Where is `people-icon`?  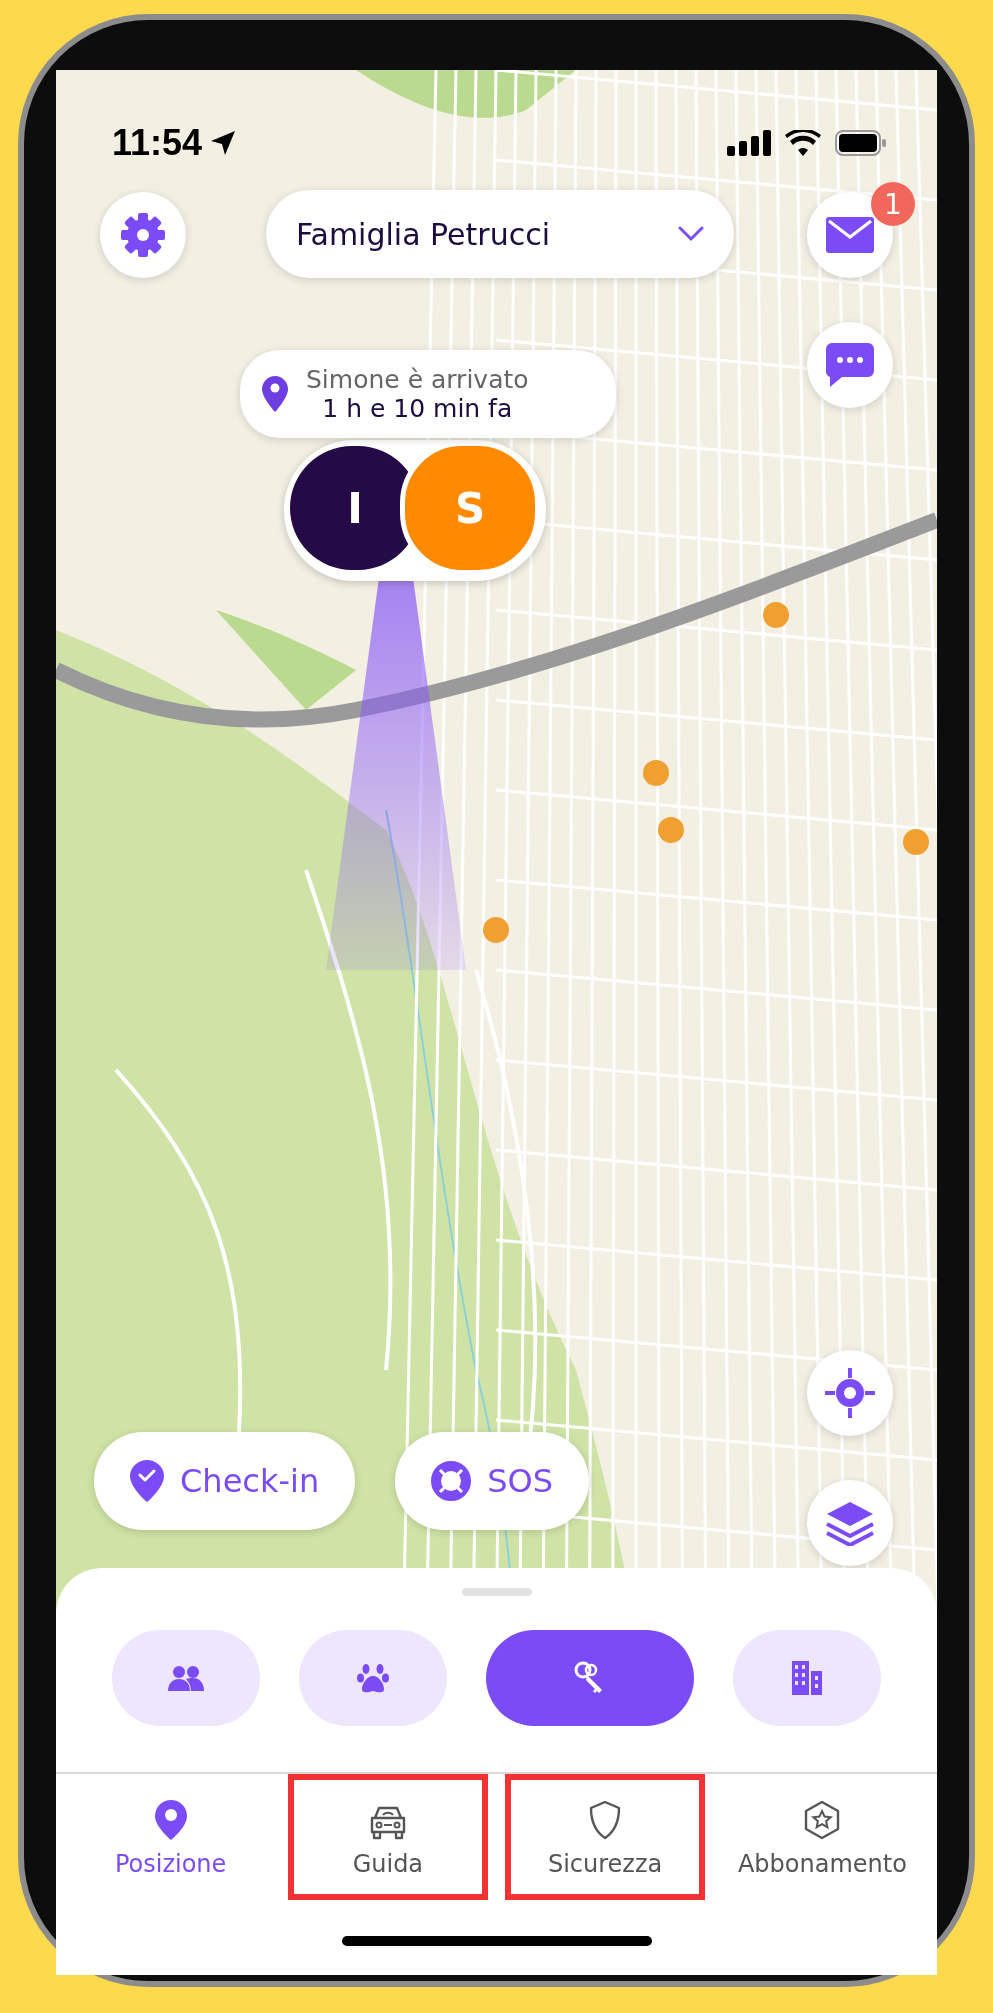 people-icon is located at coordinates (185, 1678).